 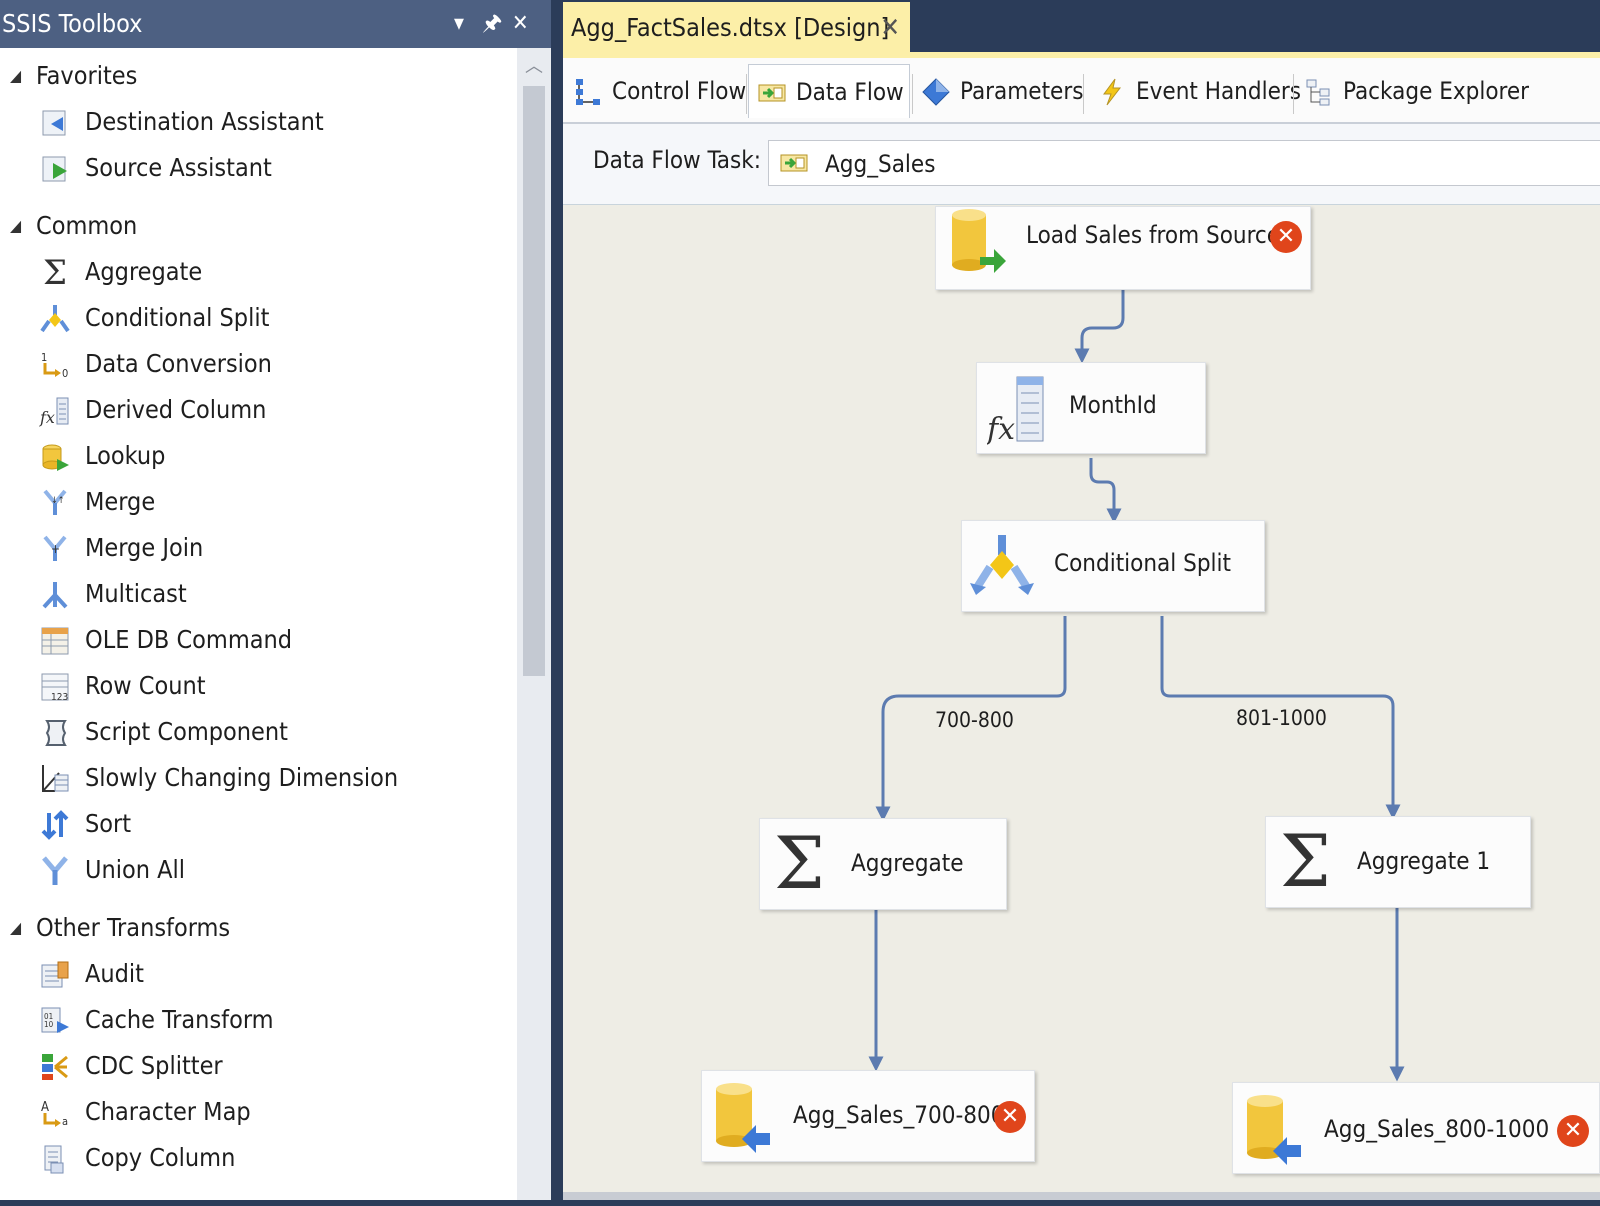 What do you see at coordinates (1184, 163) in the screenshot?
I see `data-flow-task-select: Agg_Sales` at bounding box center [1184, 163].